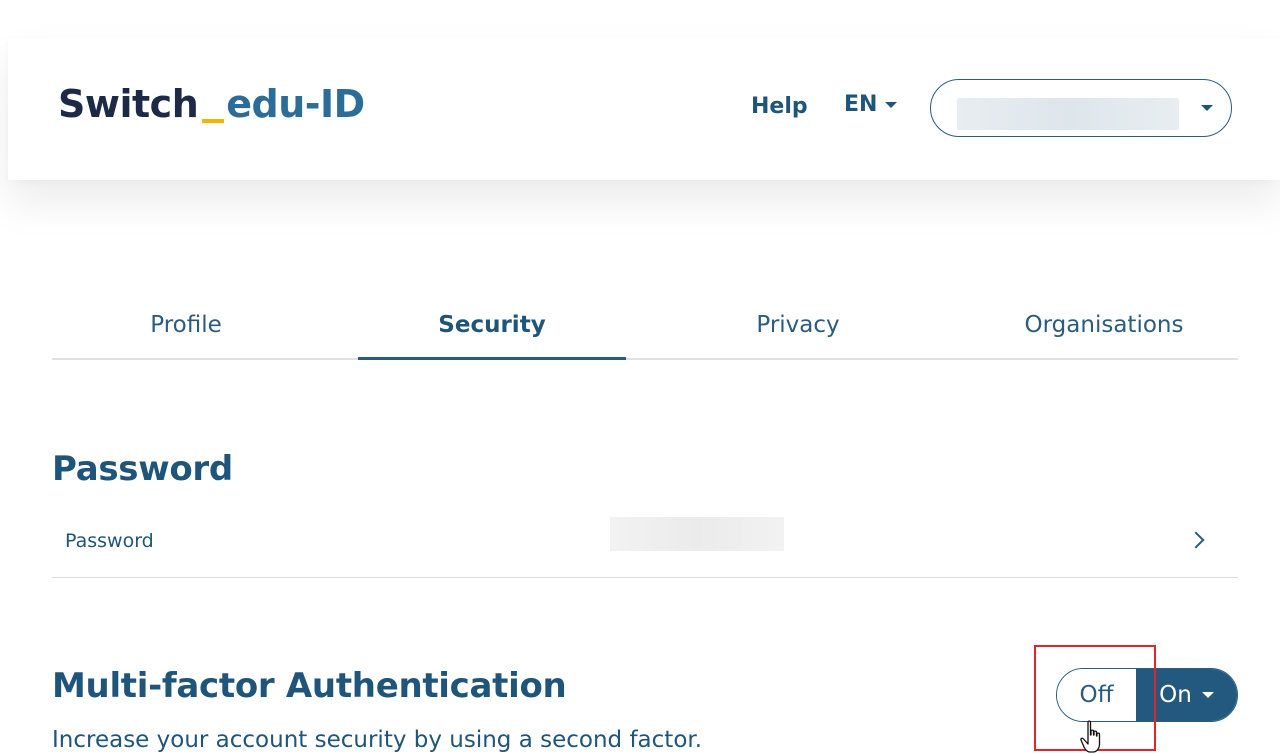  Describe the element at coordinates (492, 358) in the screenshot. I see `active-tab-indicator` at that location.